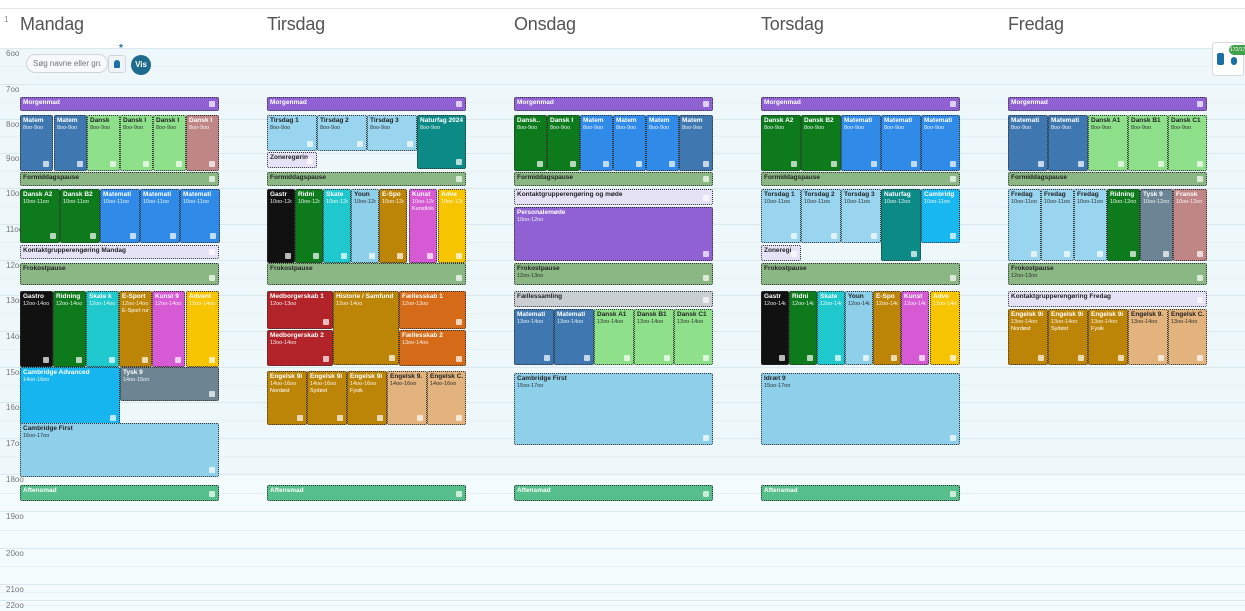  Describe the element at coordinates (366, 328) in the screenshot. I see `event-historie-samfund: Historie / Samfund 12oo-14oo` at that location.